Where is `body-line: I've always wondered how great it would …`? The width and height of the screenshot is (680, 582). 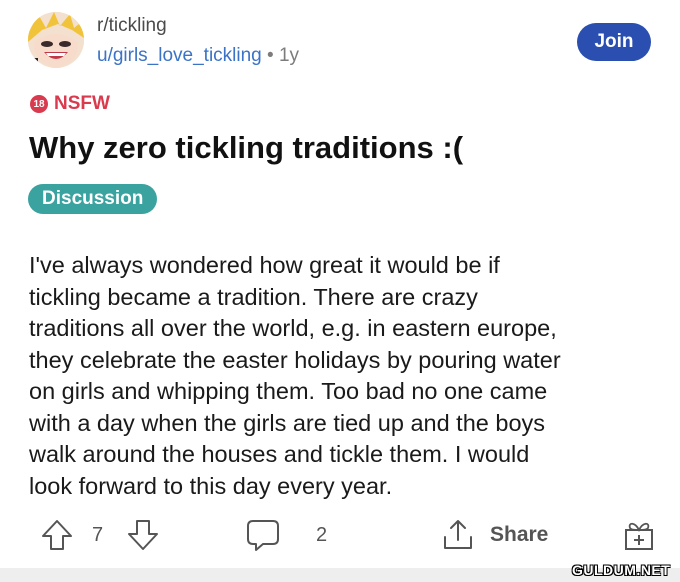 body-line: I've always wondered how great it would … is located at coordinates (264, 265).